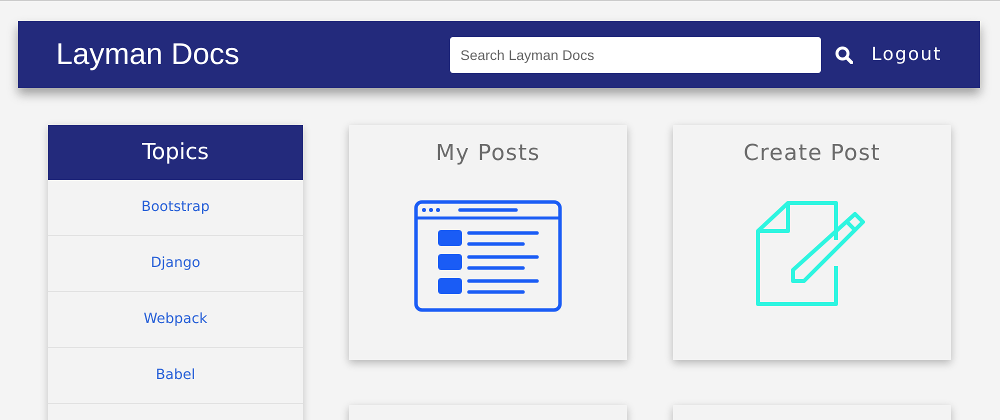  I want to click on site-title: Layman Docs, so click(253, 55).